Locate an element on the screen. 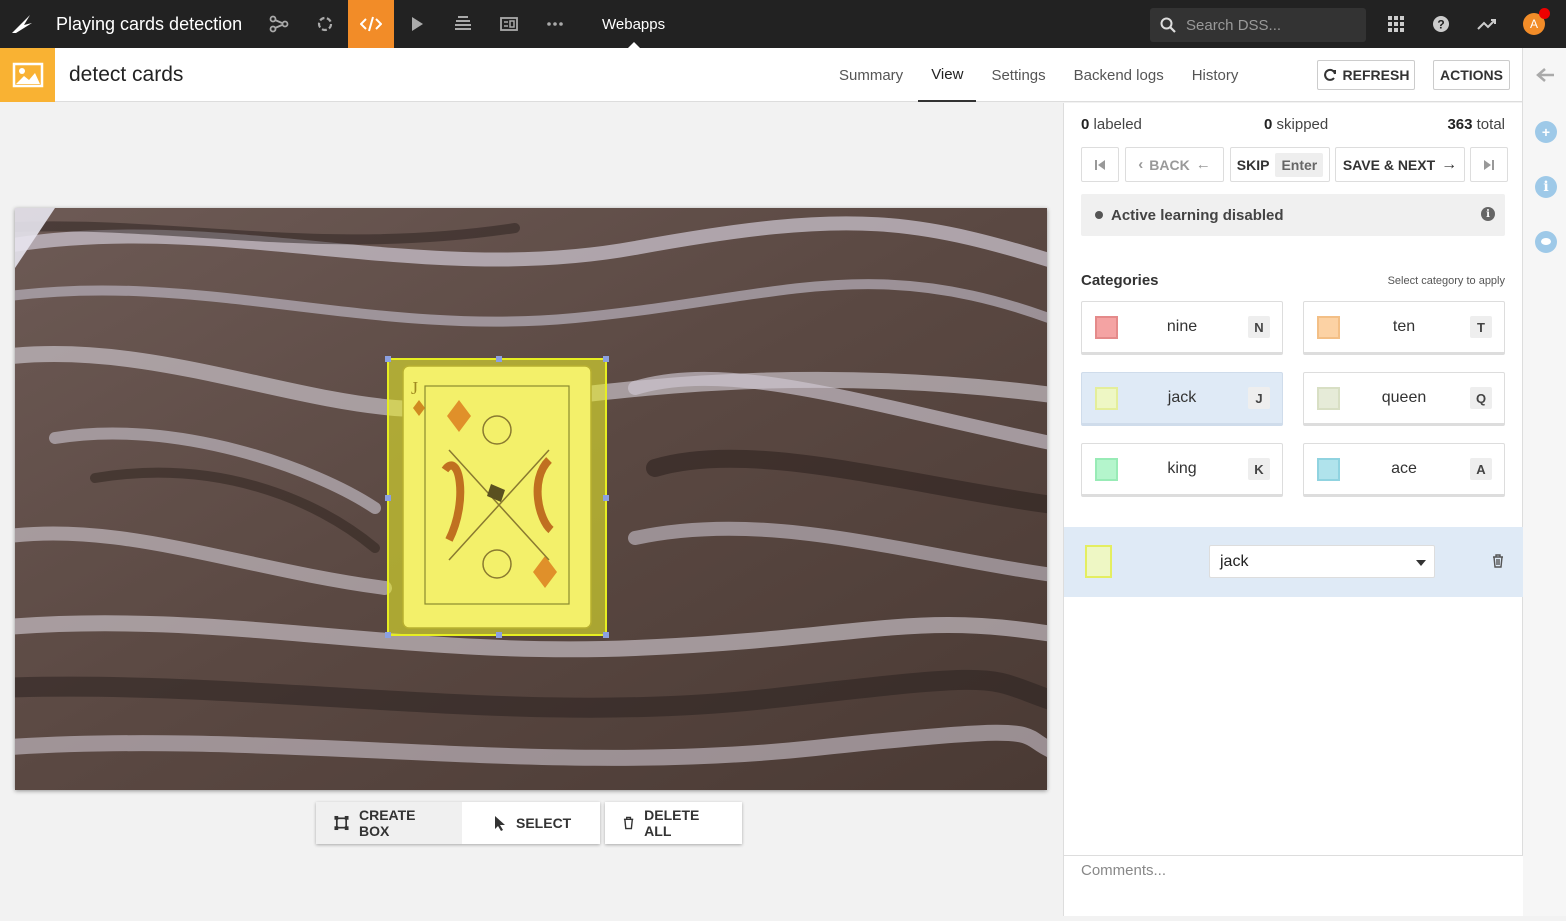 The height and width of the screenshot is (921, 1566). discussion-icon is located at coordinates (1546, 242).